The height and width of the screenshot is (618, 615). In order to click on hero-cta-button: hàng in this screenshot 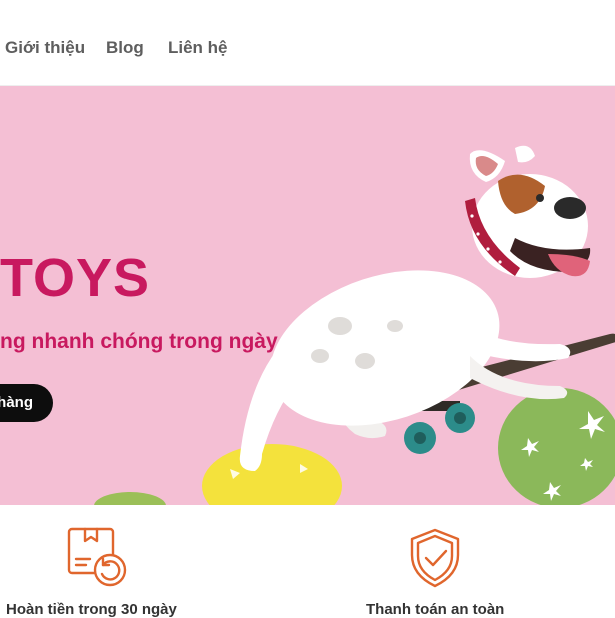, I will do `click(26, 403)`.